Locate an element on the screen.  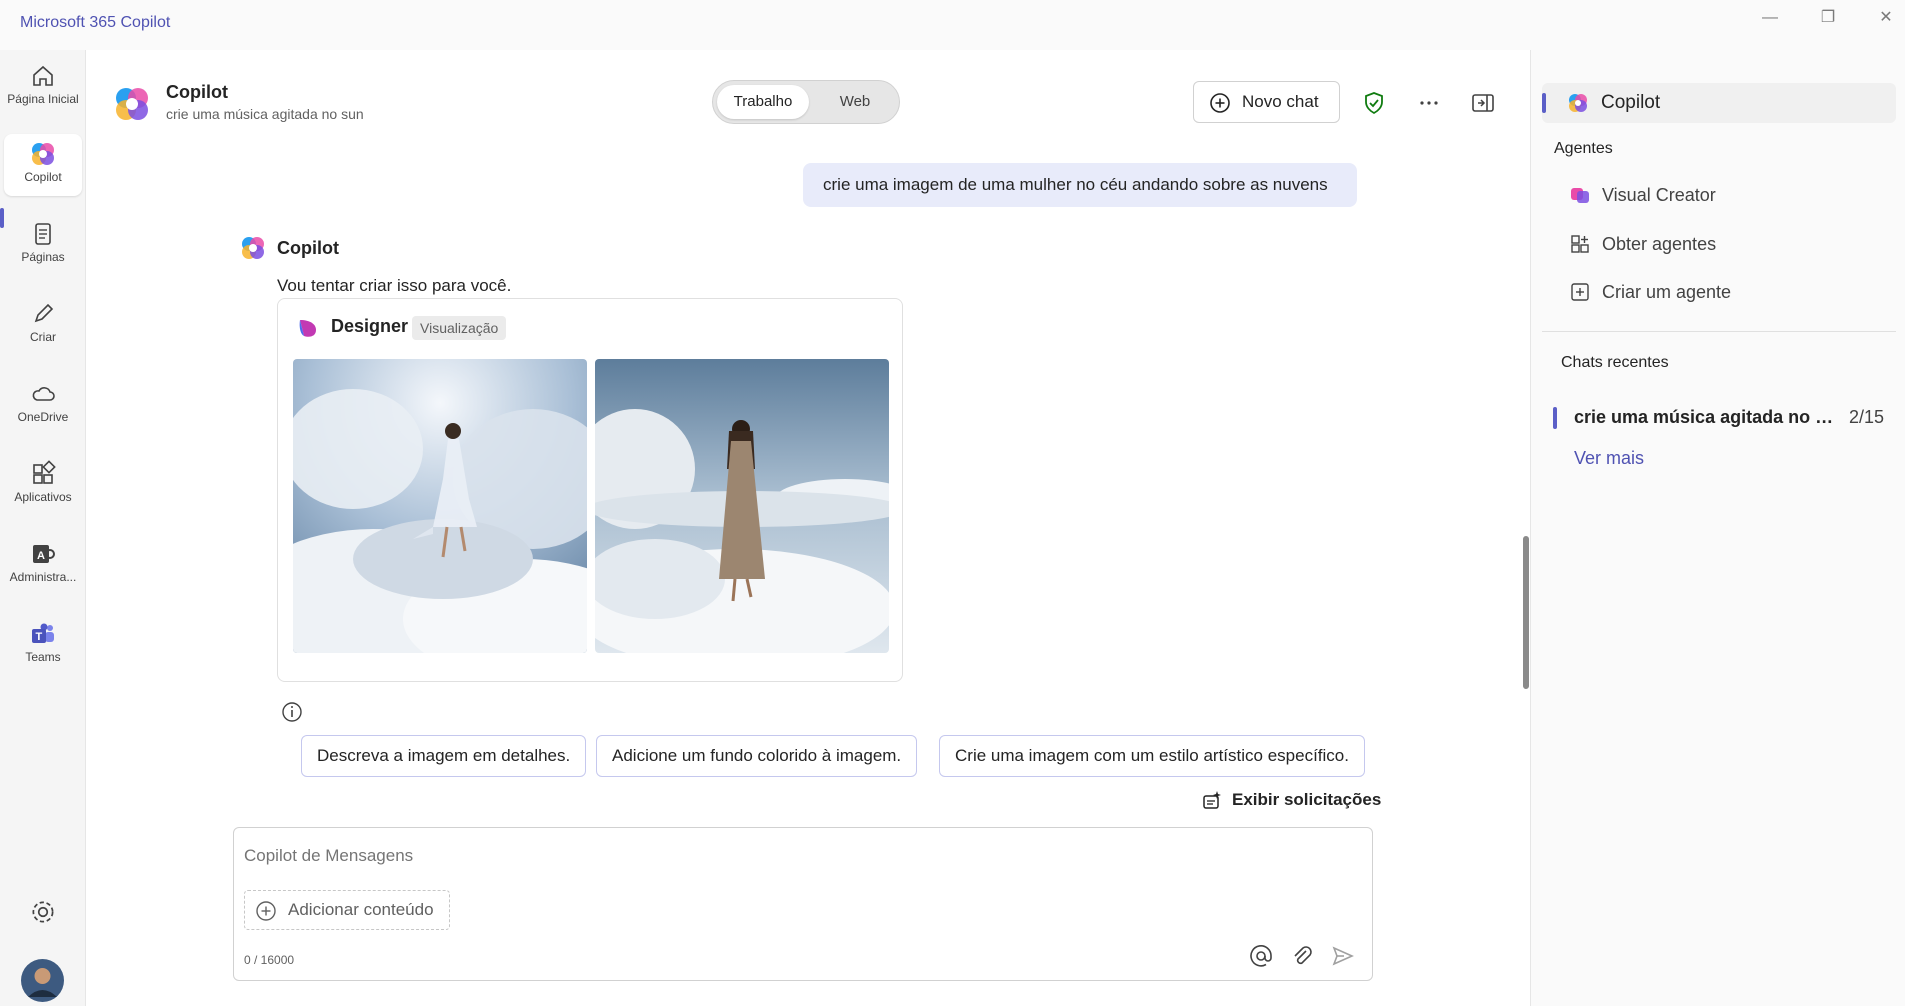
page-subtitle: crie uma música agitada no sun is located at coordinates (265, 114).